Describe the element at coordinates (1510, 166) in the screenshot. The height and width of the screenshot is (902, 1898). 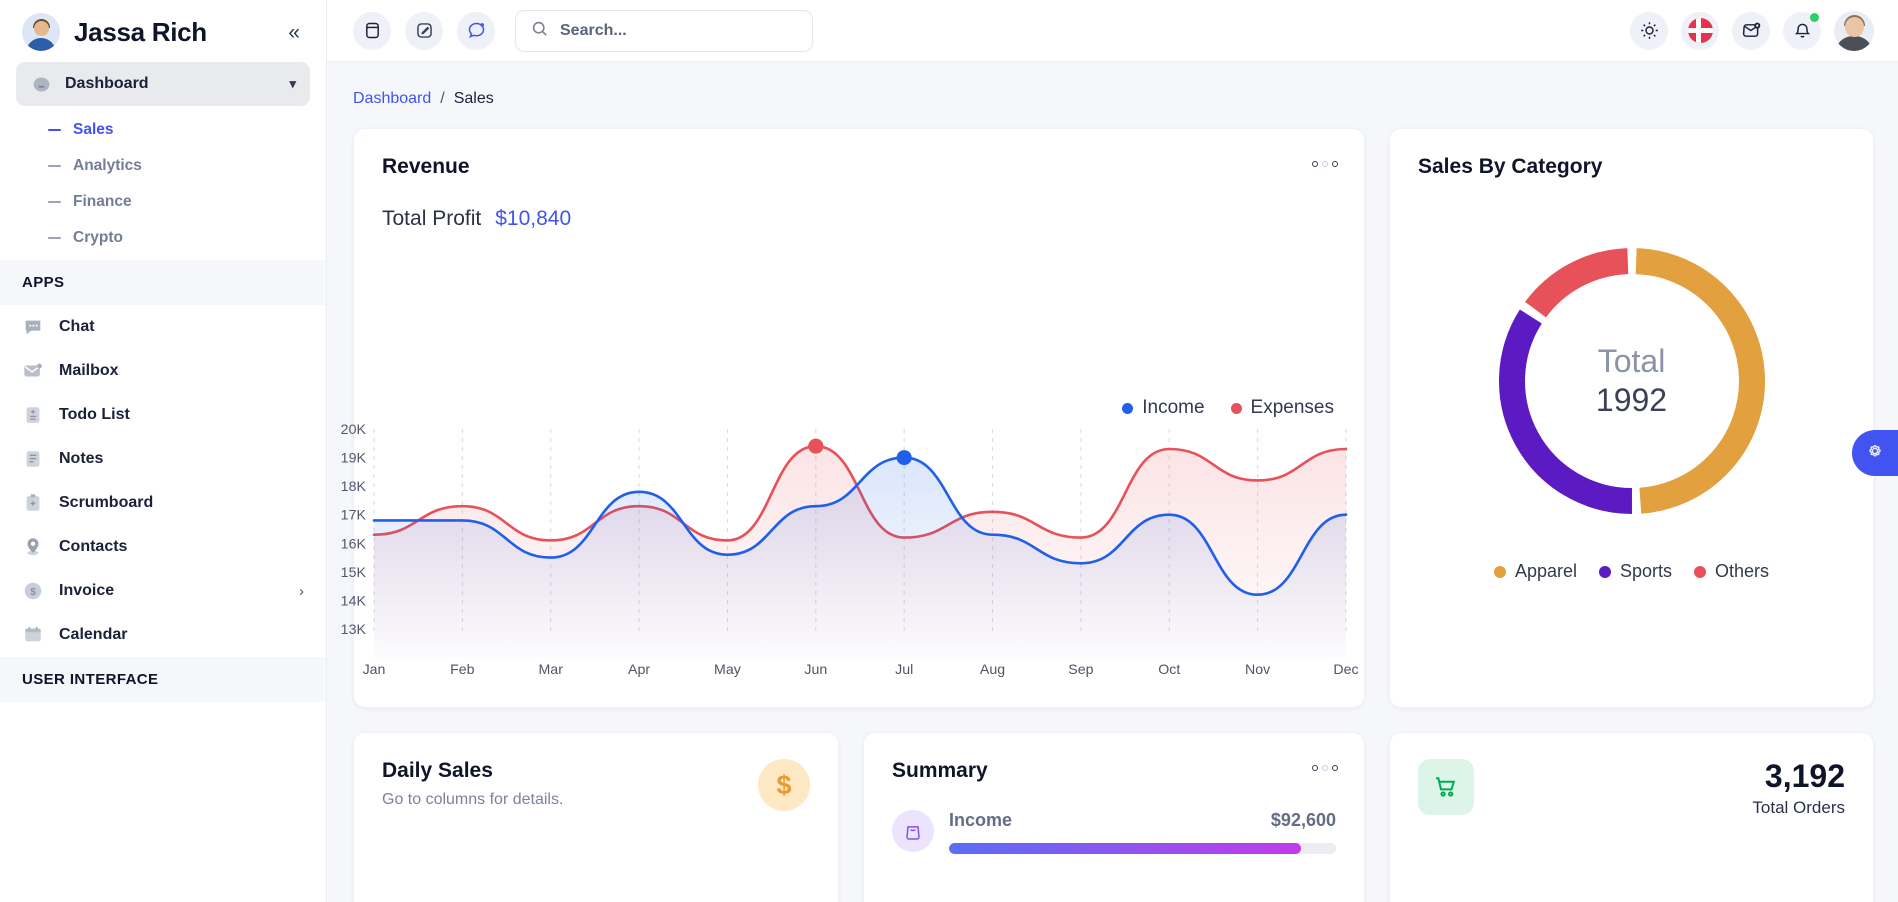
I see `sales-by-category-title: Sales By Category` at that location.